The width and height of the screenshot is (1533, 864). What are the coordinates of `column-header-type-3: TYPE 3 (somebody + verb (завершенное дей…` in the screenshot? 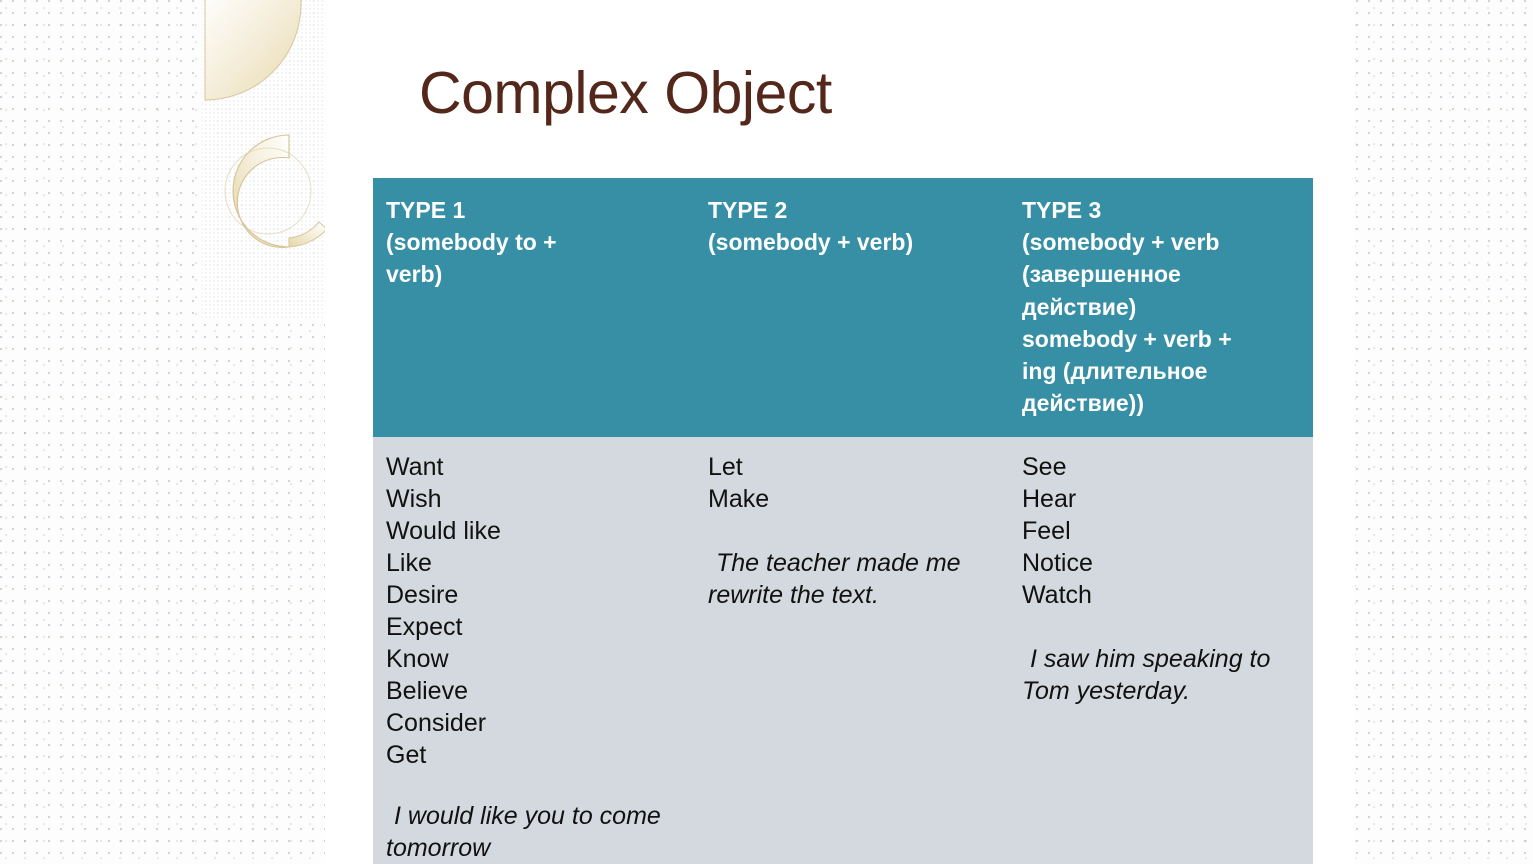 It's located at (1161, 308).